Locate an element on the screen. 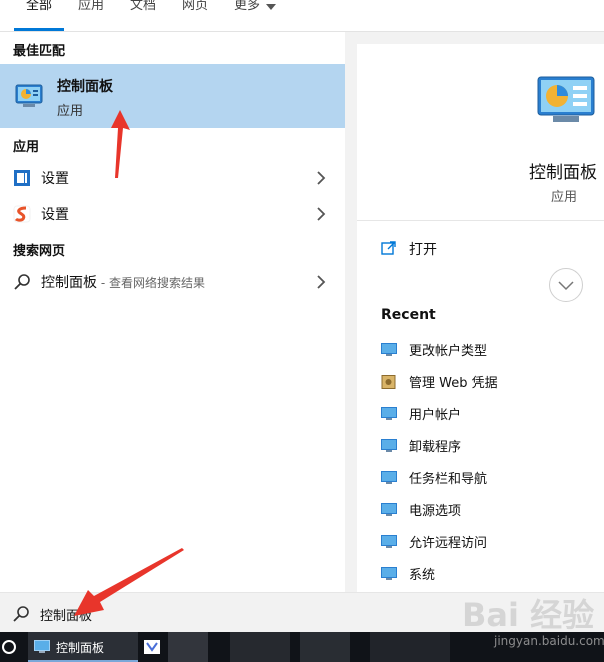 Image resolution: width=604 pixels, height=662 pixels. recent-heading: Recent is located at coordinates (408, 315).